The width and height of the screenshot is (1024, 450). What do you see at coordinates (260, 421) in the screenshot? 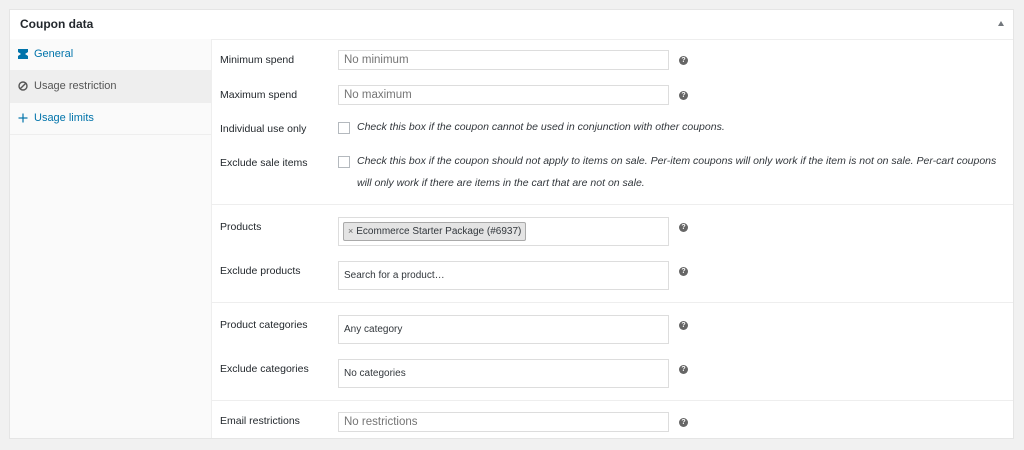
I see `email-restrictions-label: Email restrictions` at bounding box center [260, 421].